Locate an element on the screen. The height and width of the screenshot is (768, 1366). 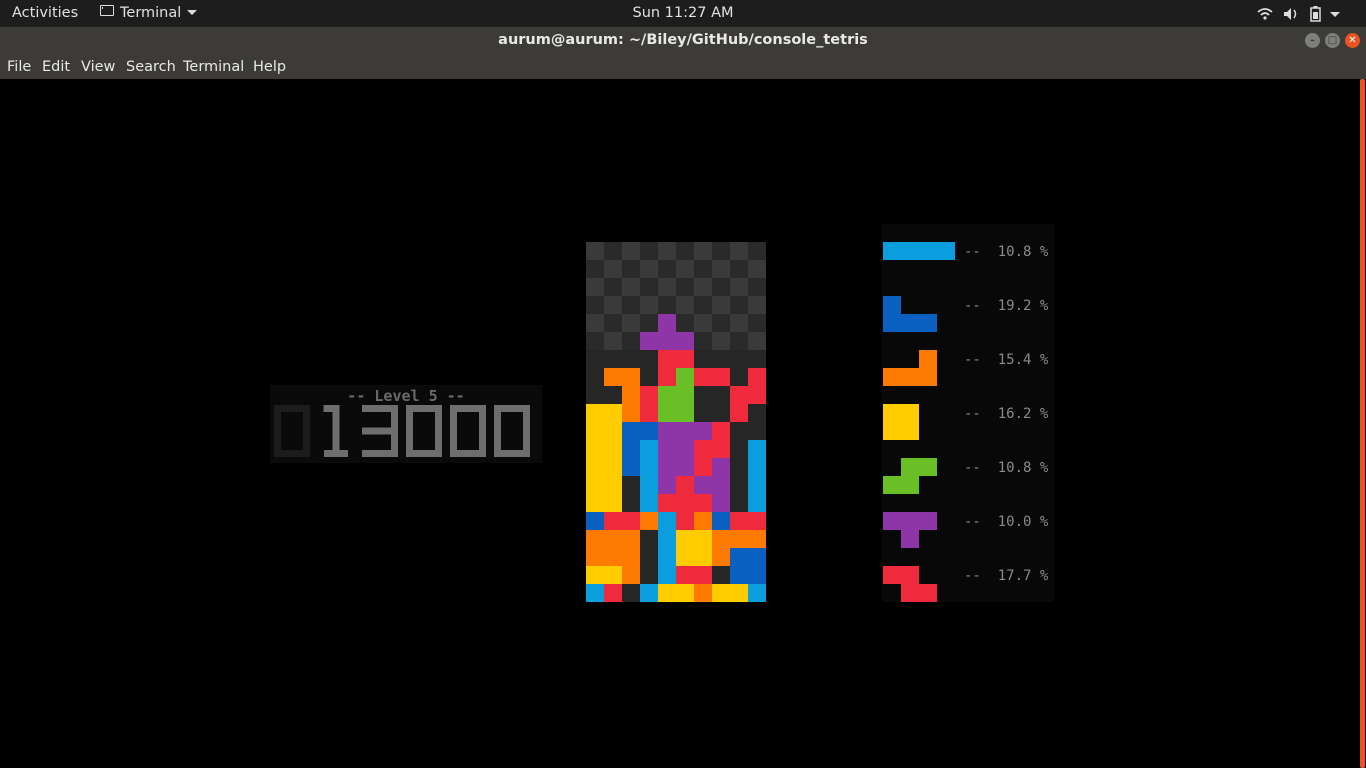
score-panel: -- Level 5 -- is located at coordinates (406, 424).